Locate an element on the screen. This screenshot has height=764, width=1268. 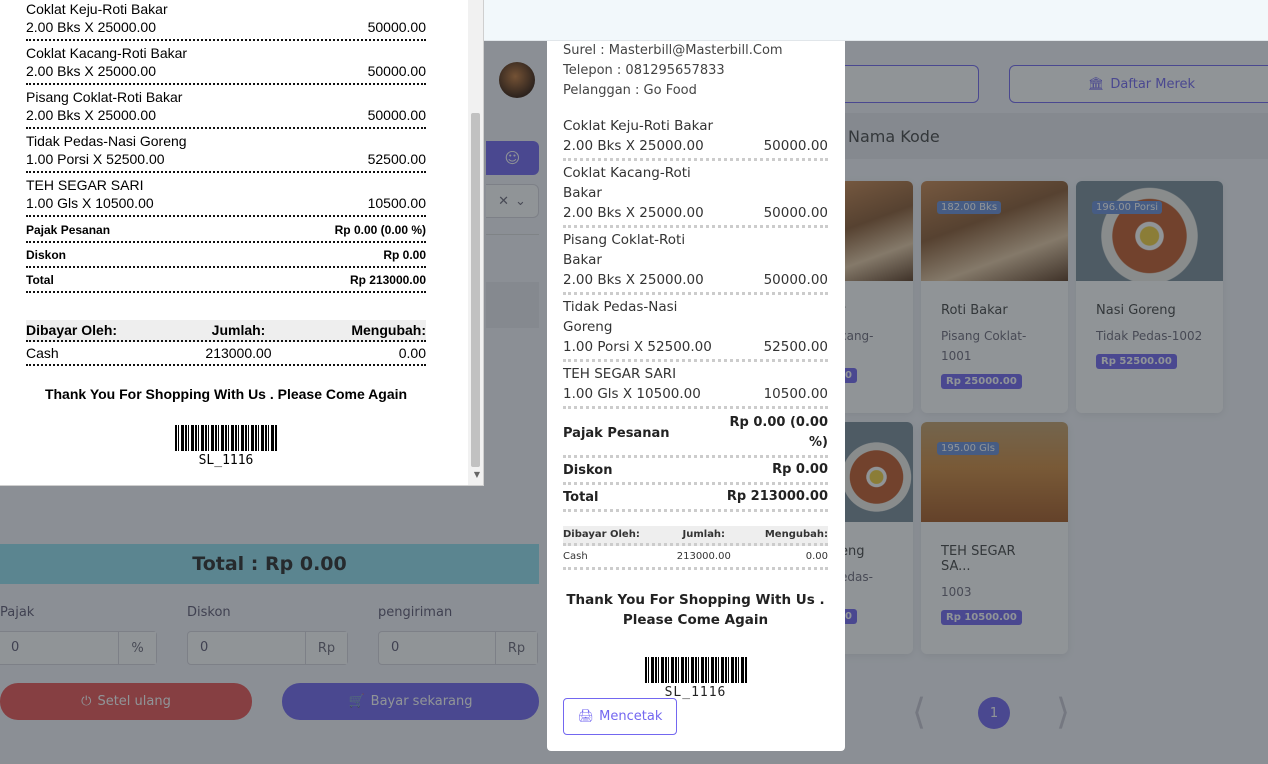
scrollbar: ▼ is located at coordinates (475, 242).